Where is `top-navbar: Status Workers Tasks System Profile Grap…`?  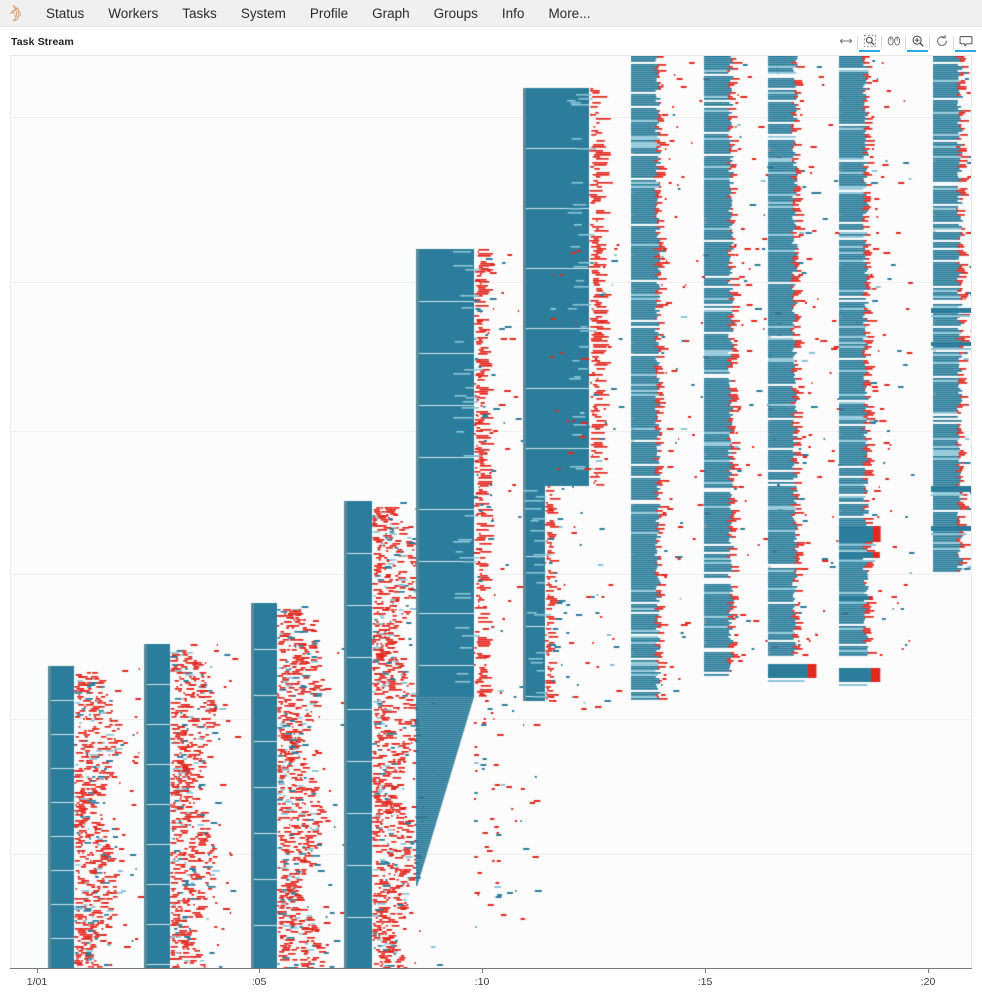
top-navbar: Status Workers Tasks System Profile Grap… is located at coordinates (491, 13).